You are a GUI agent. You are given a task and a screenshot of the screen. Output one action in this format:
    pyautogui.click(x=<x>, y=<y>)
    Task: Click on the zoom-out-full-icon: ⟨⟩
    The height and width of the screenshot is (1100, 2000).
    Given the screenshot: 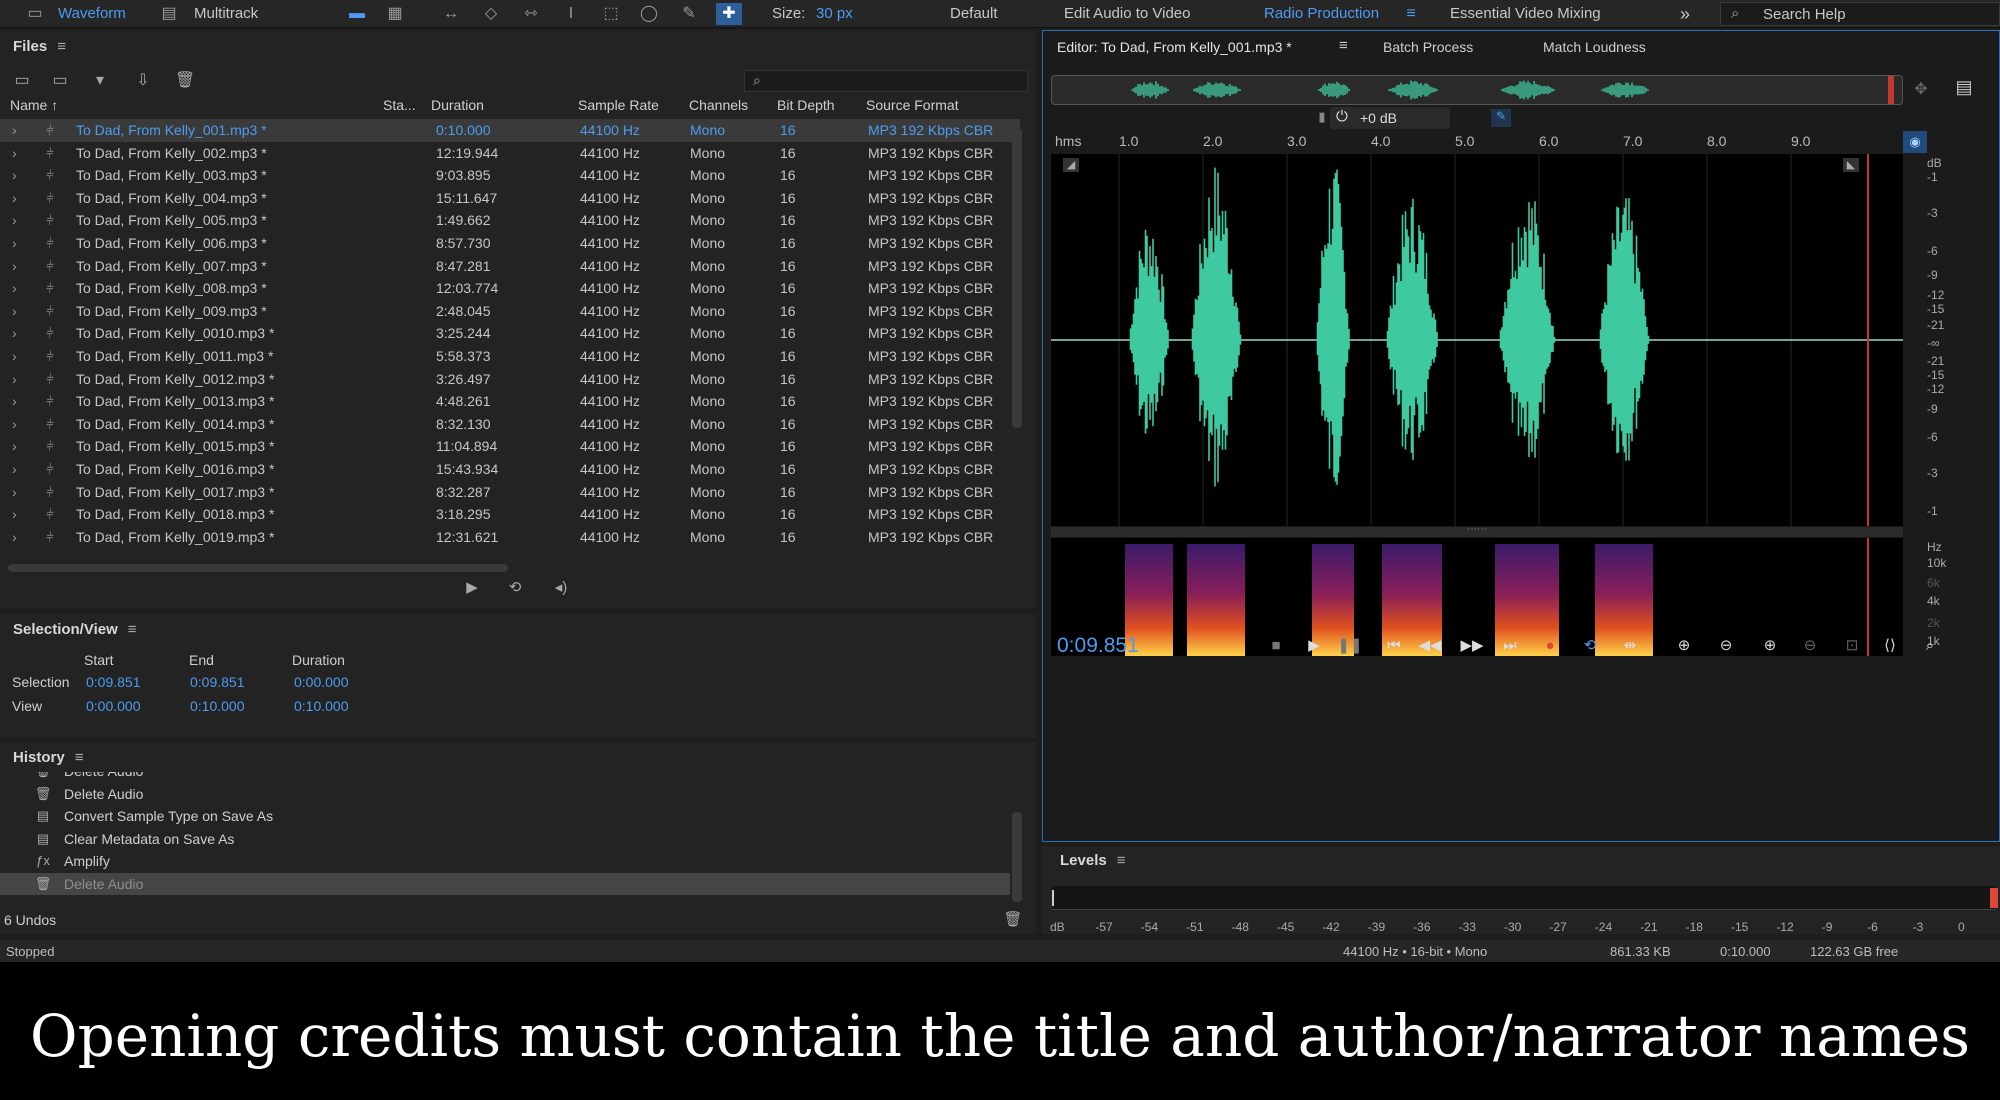 What is the action you would take?
    pyautogui.click(x=1890, y=646)
    